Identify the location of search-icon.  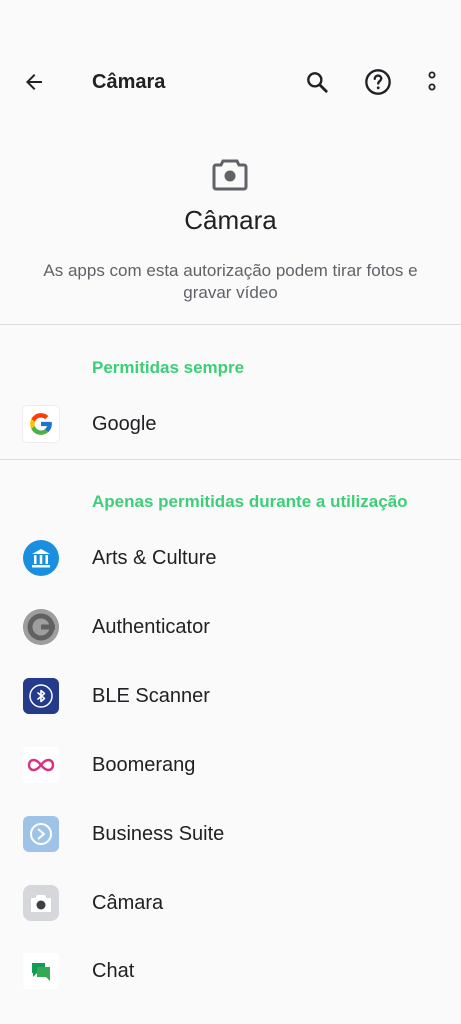
(317, 82).